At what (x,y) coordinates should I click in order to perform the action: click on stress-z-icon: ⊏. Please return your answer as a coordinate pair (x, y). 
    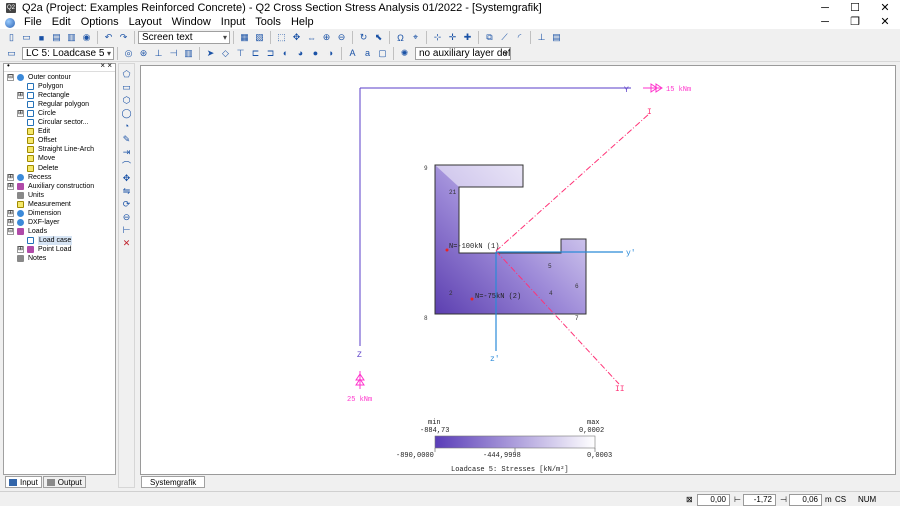
    Looking at the image, I should click on (255, 53).